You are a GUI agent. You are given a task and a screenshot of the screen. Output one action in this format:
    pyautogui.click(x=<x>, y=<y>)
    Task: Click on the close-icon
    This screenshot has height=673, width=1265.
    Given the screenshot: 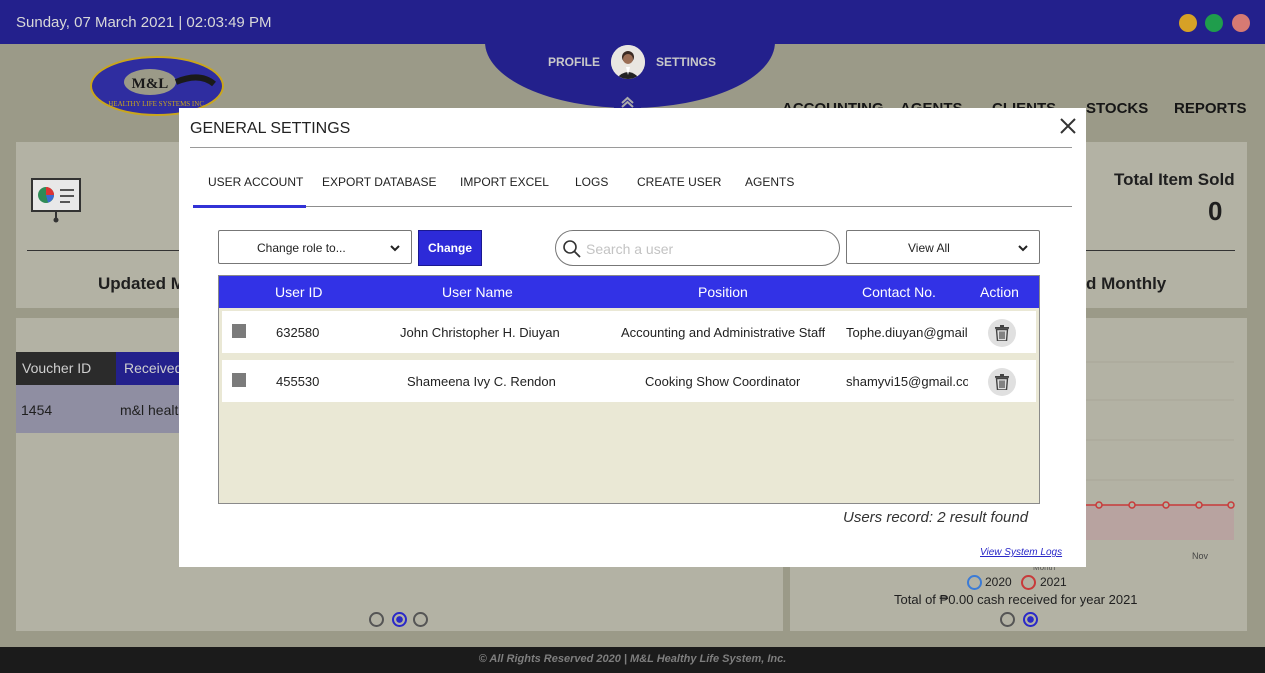 What is the action you would take?
    pyautogui.click(x=1068, y=126)
    